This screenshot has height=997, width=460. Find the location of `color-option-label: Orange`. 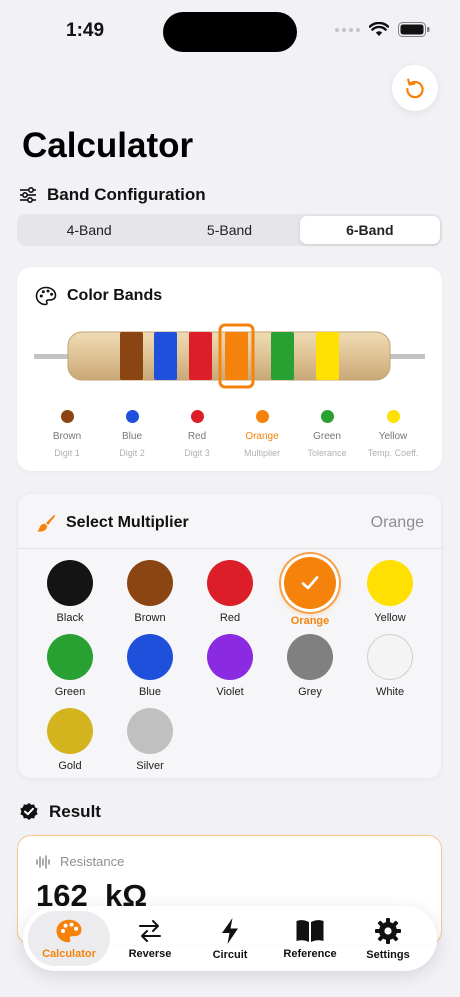

color-option-label: Orange is located at coordinates (310, 621).